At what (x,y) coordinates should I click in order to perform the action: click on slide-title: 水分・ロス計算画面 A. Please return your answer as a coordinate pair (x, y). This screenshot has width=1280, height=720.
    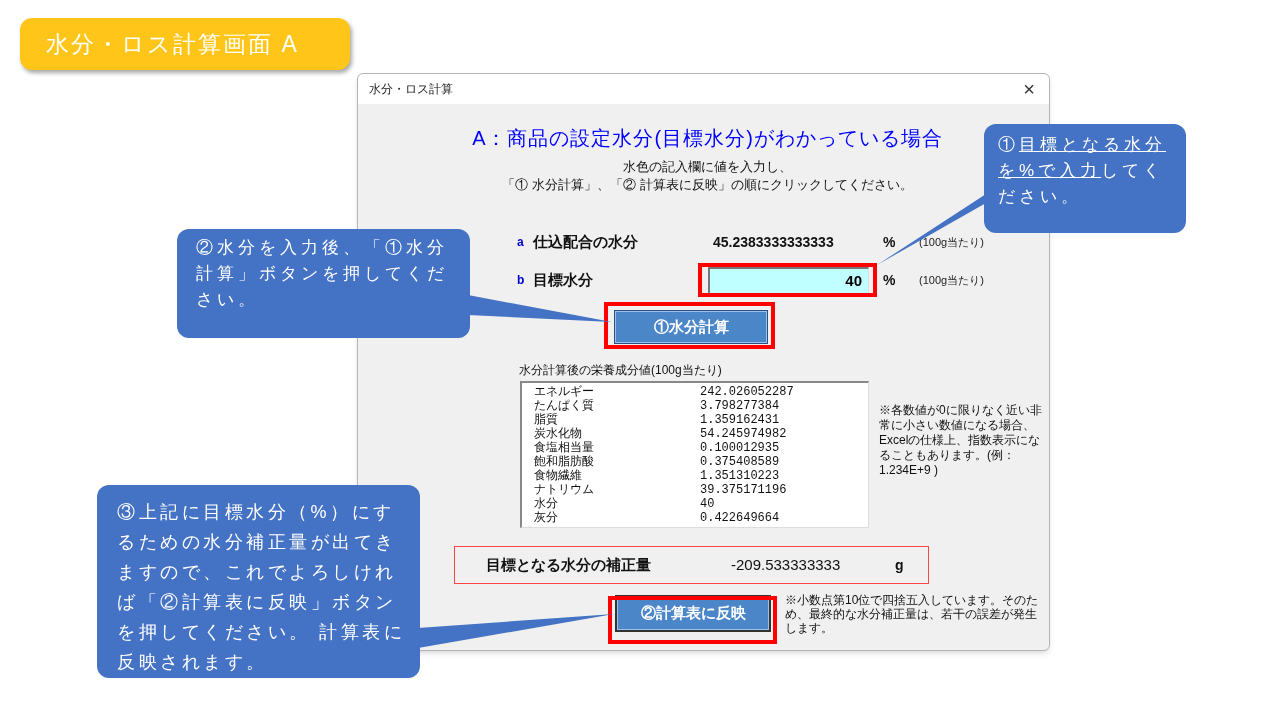
    Looking at the image, I should click on (185, 44).